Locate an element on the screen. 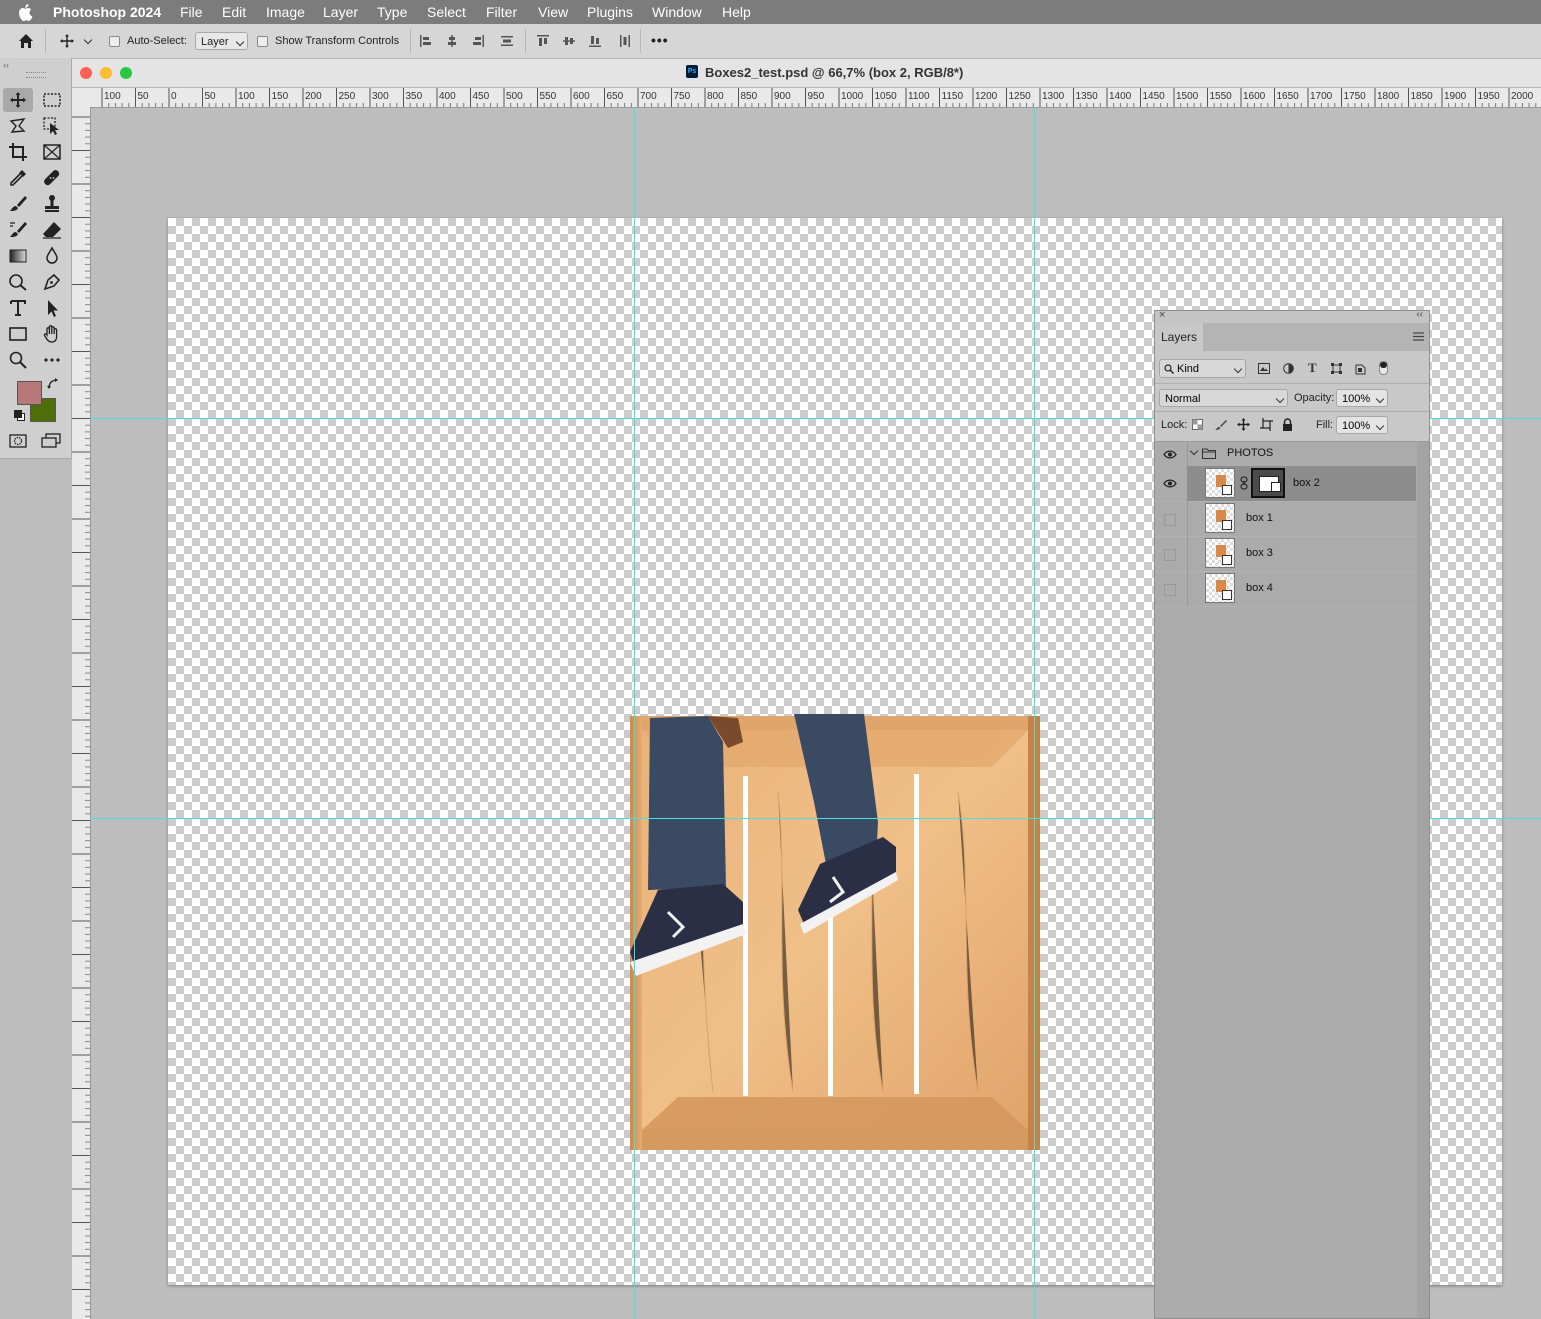 This screenshot has width=1541, height=1319. align-bottom-icon is located at coordinates (595, 41).